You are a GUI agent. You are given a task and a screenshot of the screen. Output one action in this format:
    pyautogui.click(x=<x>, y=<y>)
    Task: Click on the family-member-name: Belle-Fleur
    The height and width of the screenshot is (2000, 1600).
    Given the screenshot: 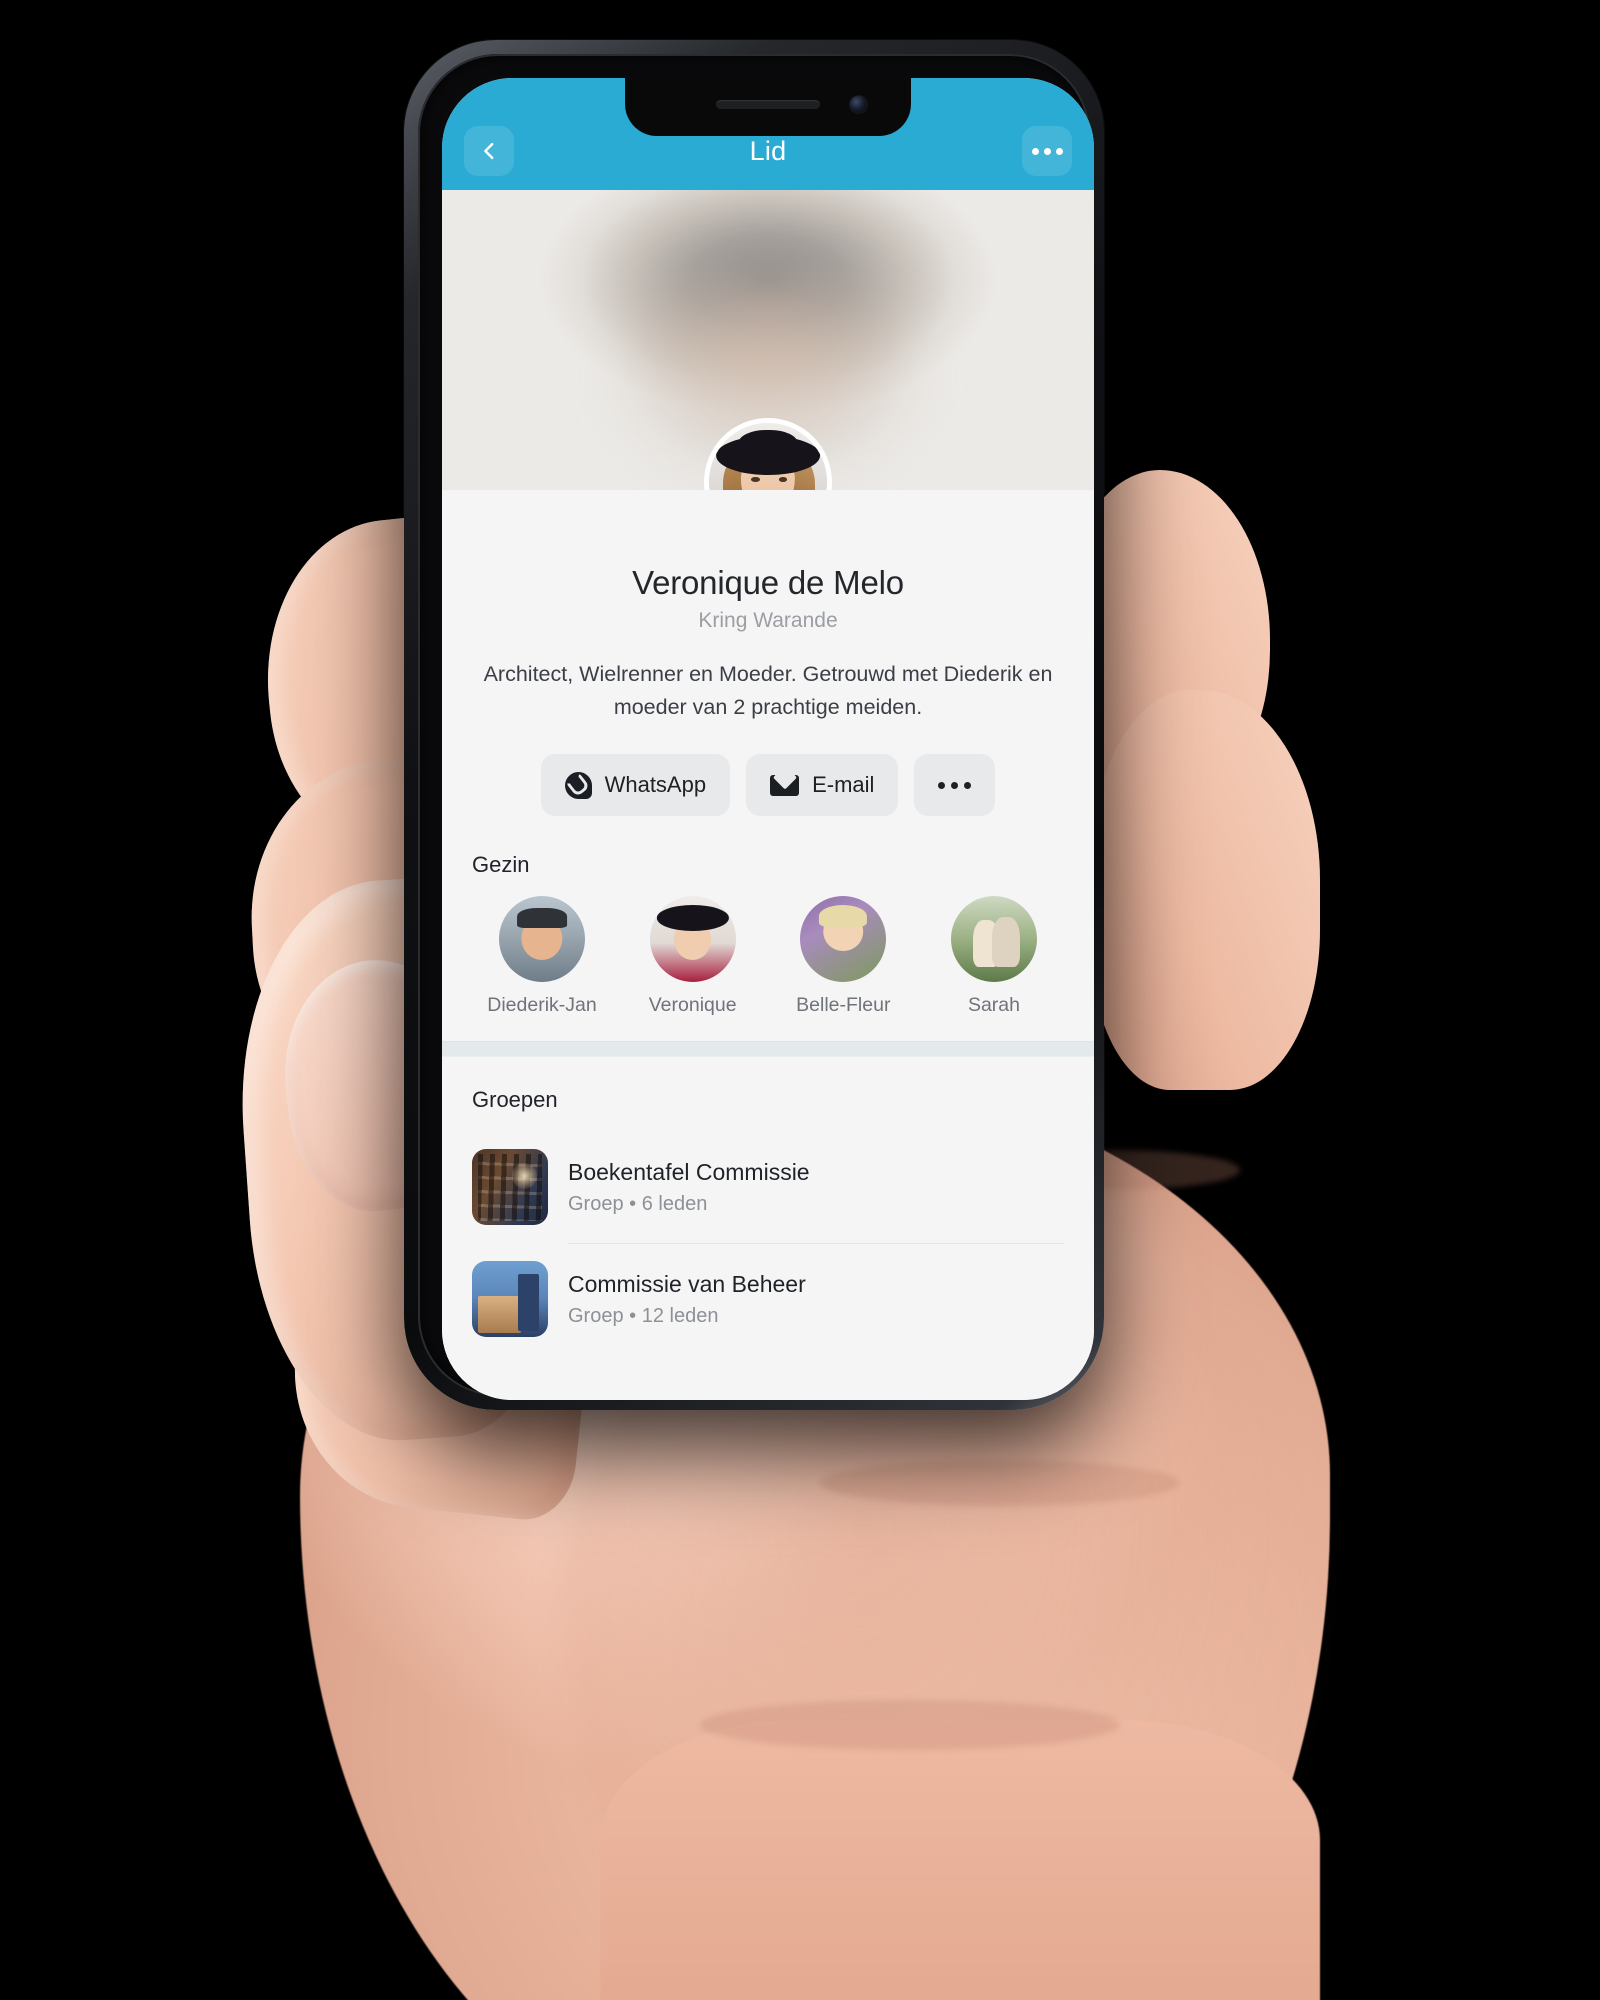 What is the action you would take?
    pyautogui.click(x=843, y=1005)
    